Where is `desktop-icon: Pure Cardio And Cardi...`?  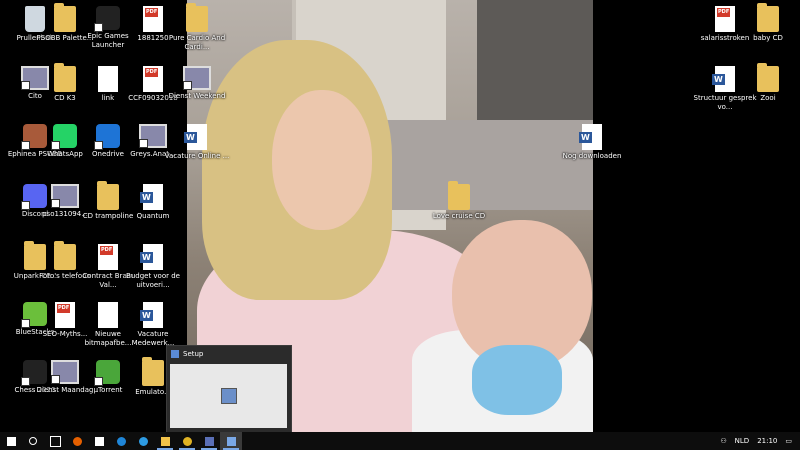
desktop-icon: Pure Cardio And Cardi... is located at coordinates (197, 33).